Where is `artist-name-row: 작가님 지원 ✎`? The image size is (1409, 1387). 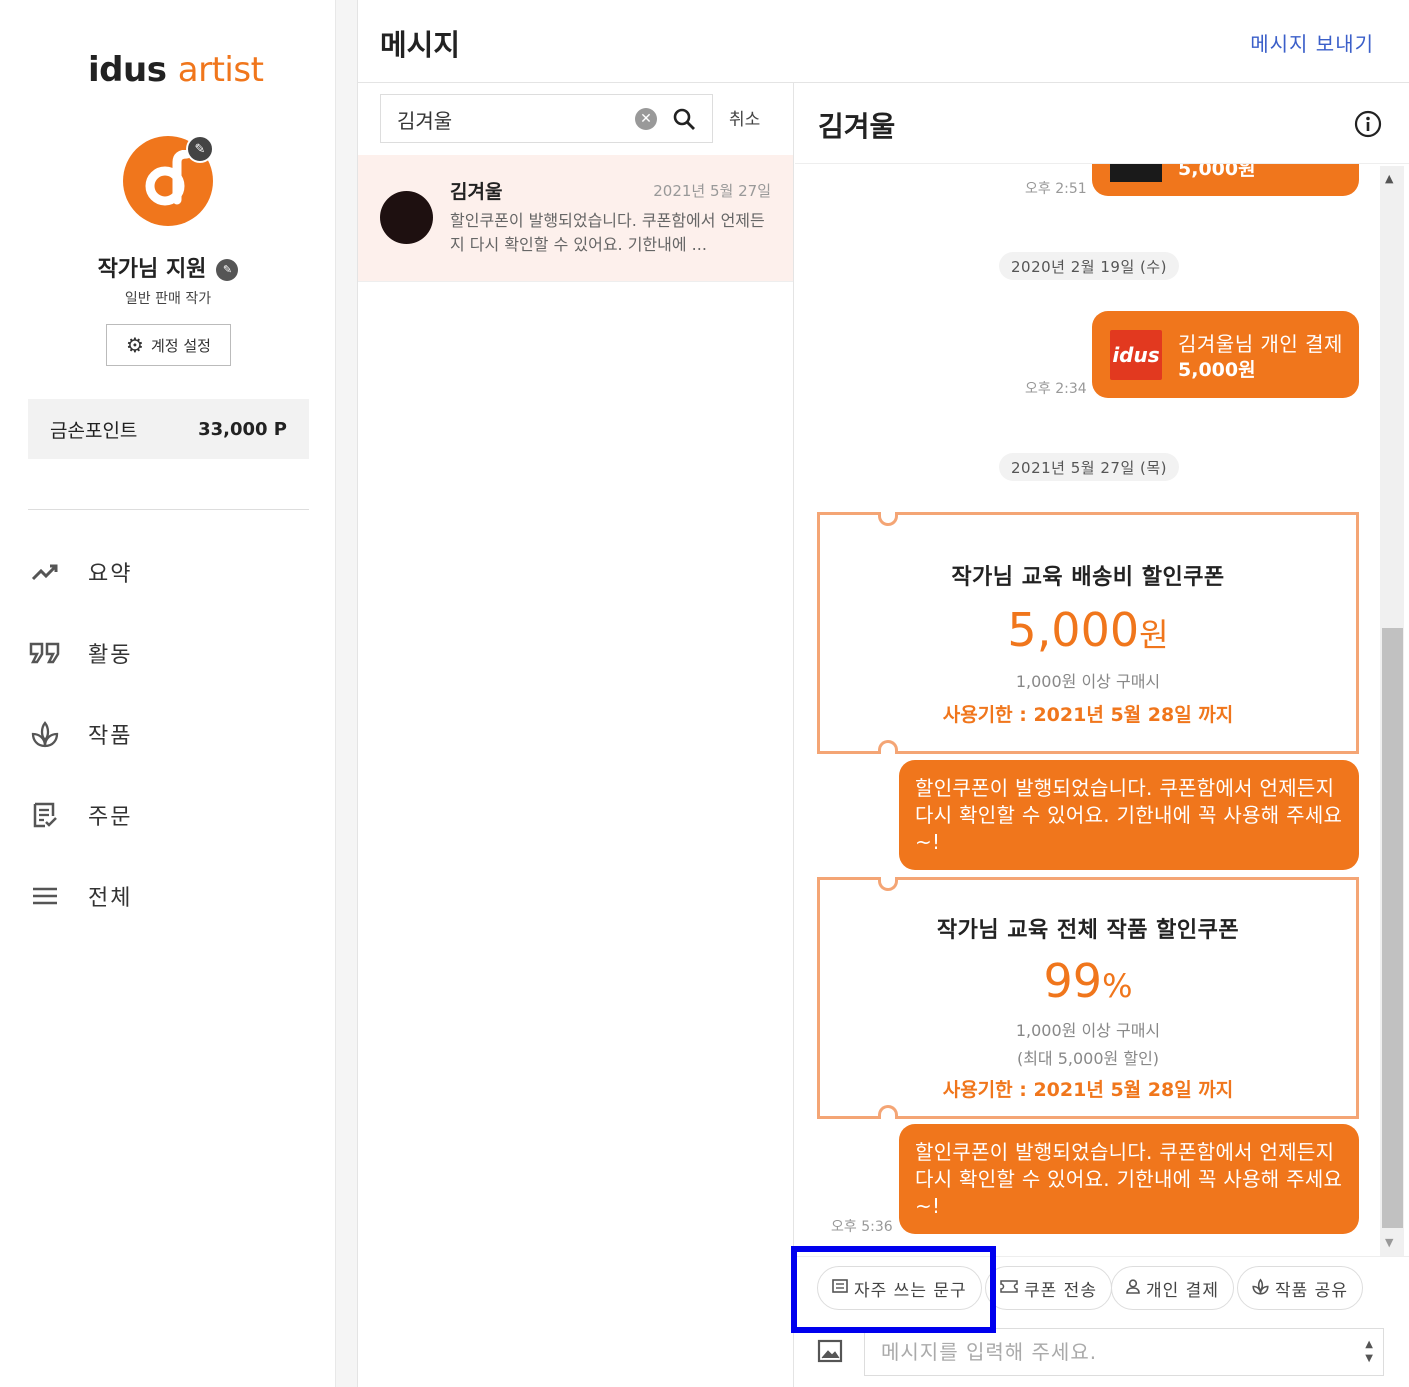
artist-name-row: 작가님 지원 ✎ is located at coordinates (168, 267).